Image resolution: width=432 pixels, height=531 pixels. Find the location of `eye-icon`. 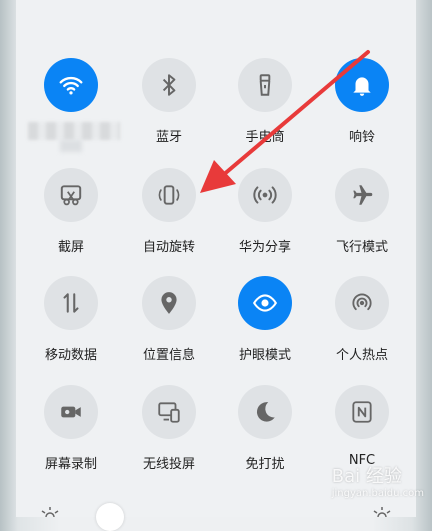

eye-icon is located at coordinates (265, 303).